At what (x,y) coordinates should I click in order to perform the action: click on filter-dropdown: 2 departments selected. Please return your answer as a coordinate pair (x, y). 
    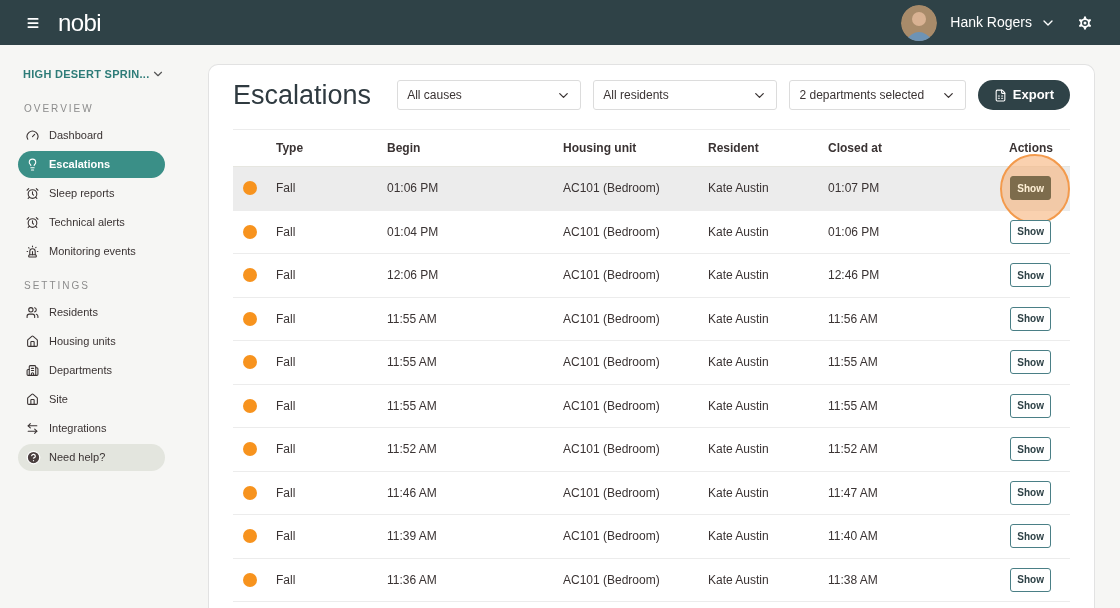
    Looking at the image, I should click on (877, 95).